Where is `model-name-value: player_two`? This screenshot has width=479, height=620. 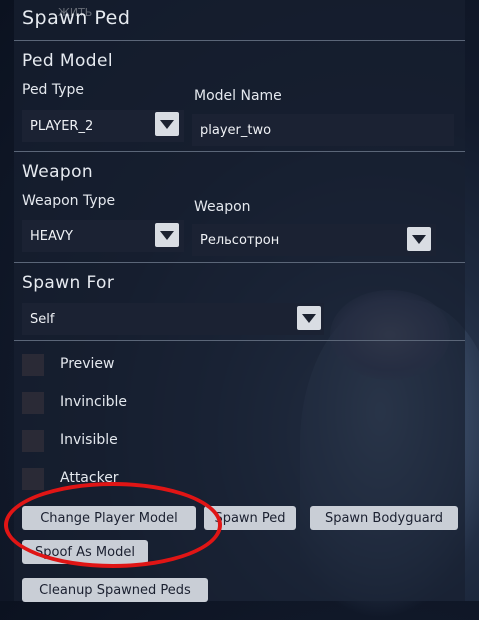
model-name-value: player_two is located at coordinates (236, 130).